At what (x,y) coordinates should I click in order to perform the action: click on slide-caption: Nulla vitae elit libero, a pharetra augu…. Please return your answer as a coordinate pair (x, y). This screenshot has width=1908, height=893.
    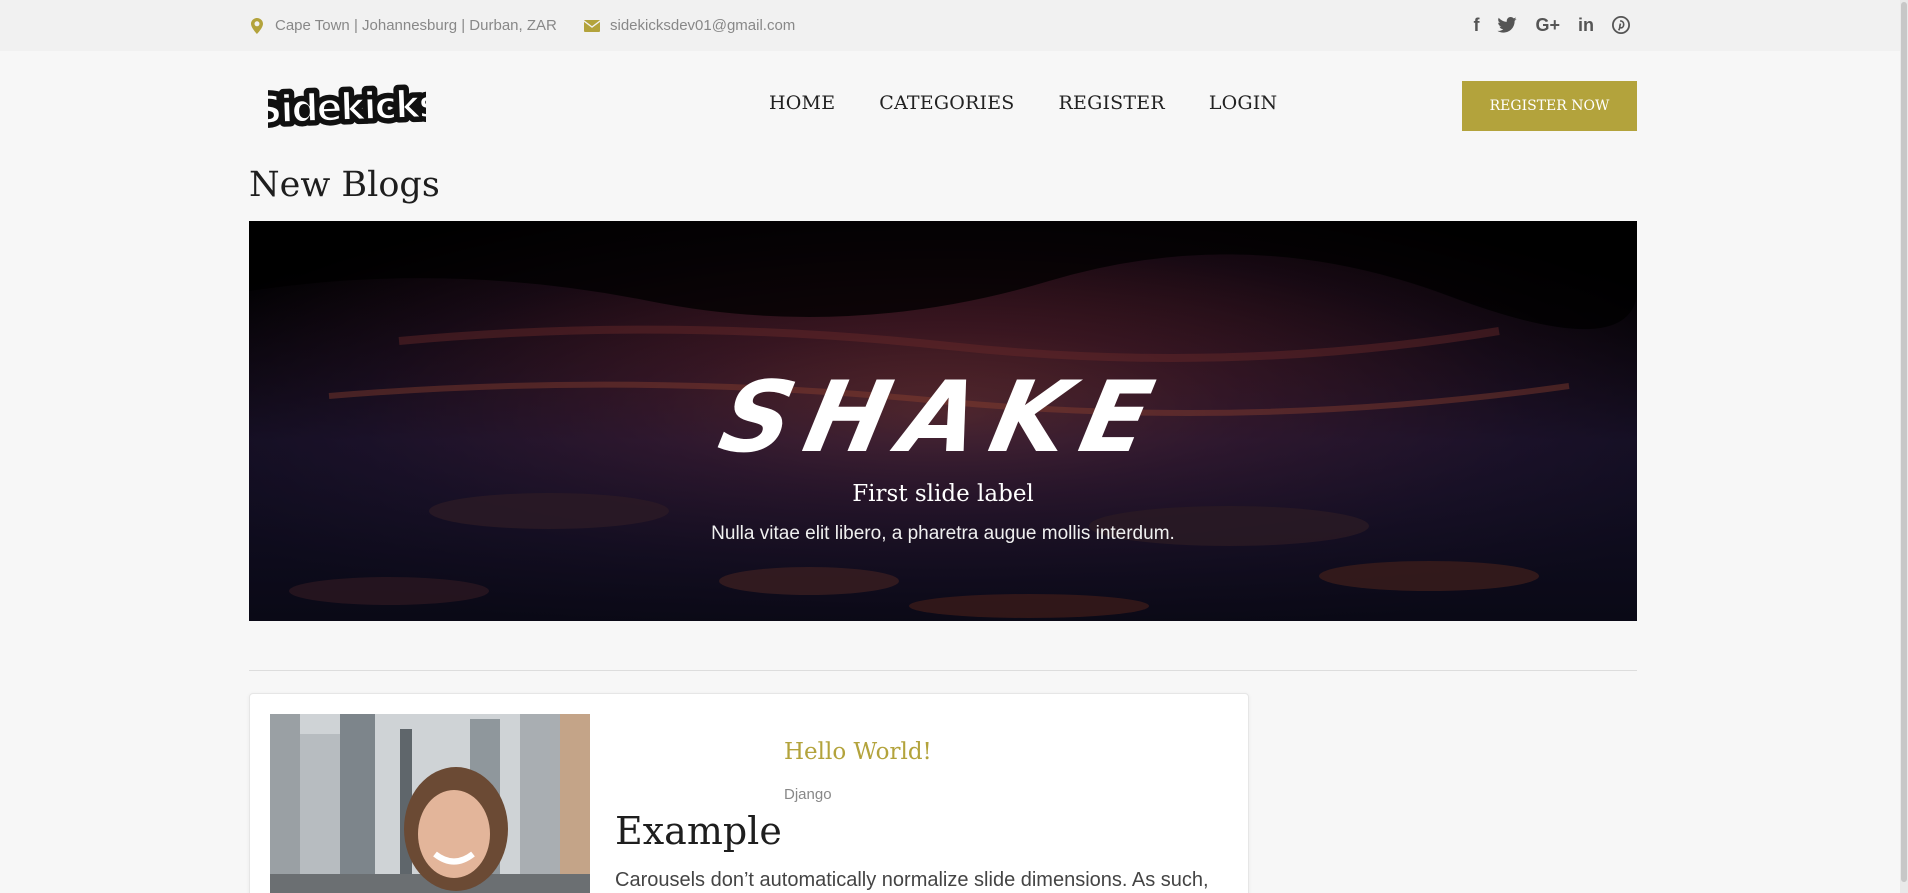
    Looking at the image, I should click on (943, 533).